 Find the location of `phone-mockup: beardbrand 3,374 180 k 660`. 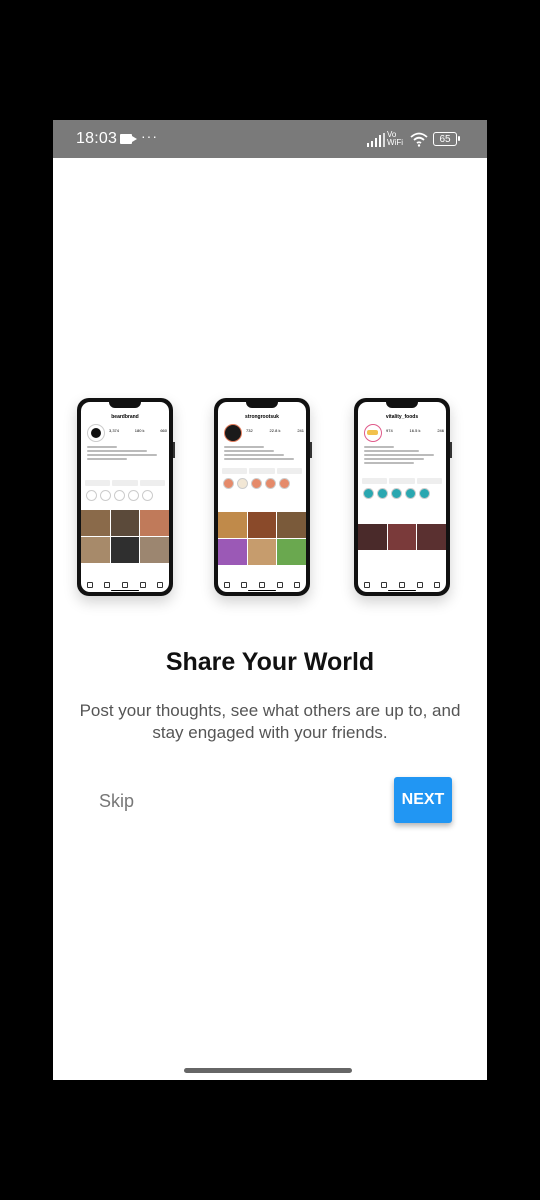

phone-mockup: beardbrand 3,374 180 k 660 is located at coordinates (126, 497).